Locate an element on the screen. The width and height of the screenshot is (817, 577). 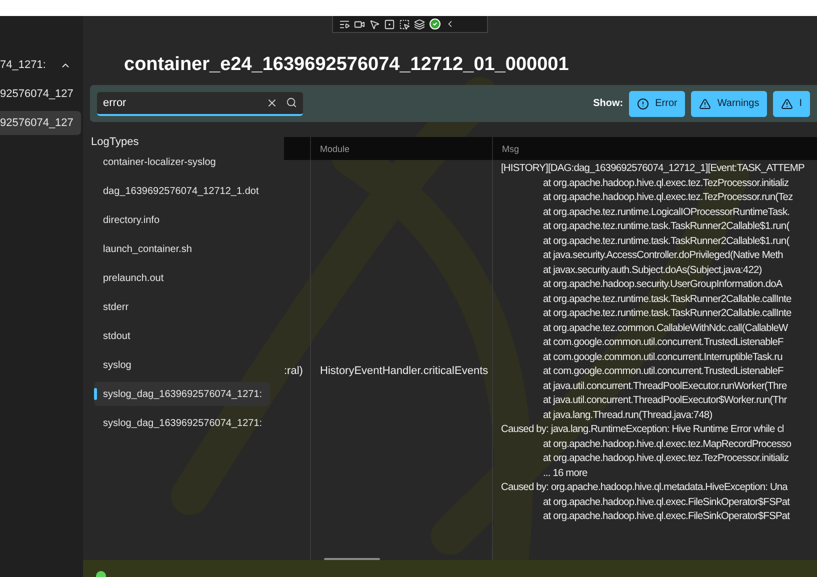
filter-button: I is located at coordinates (791, 103).